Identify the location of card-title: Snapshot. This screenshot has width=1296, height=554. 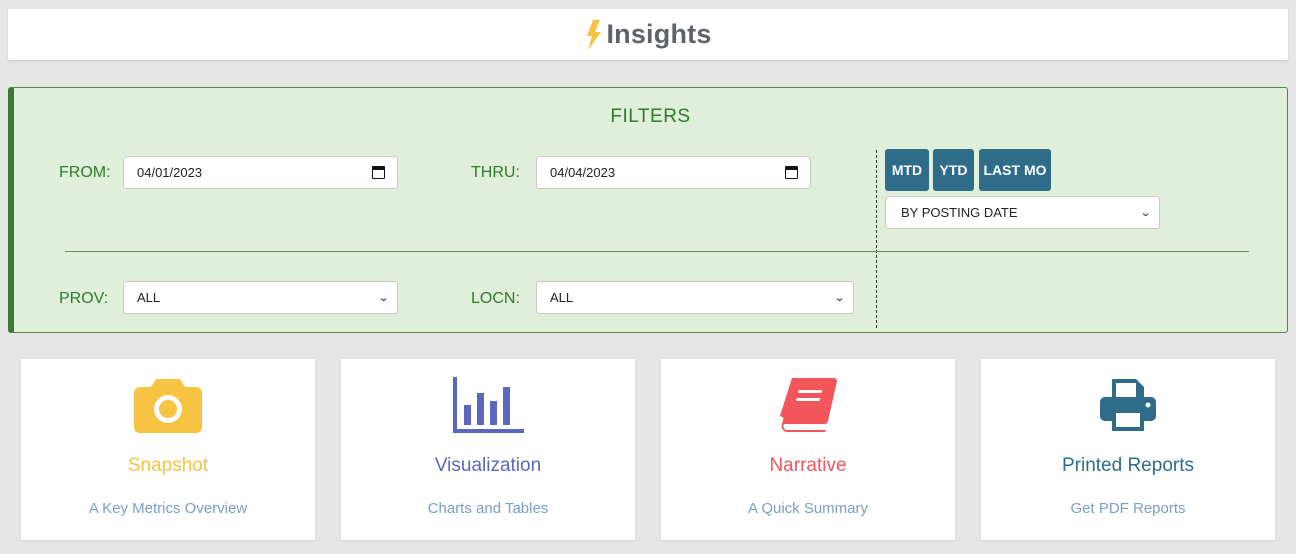
(168, 465).